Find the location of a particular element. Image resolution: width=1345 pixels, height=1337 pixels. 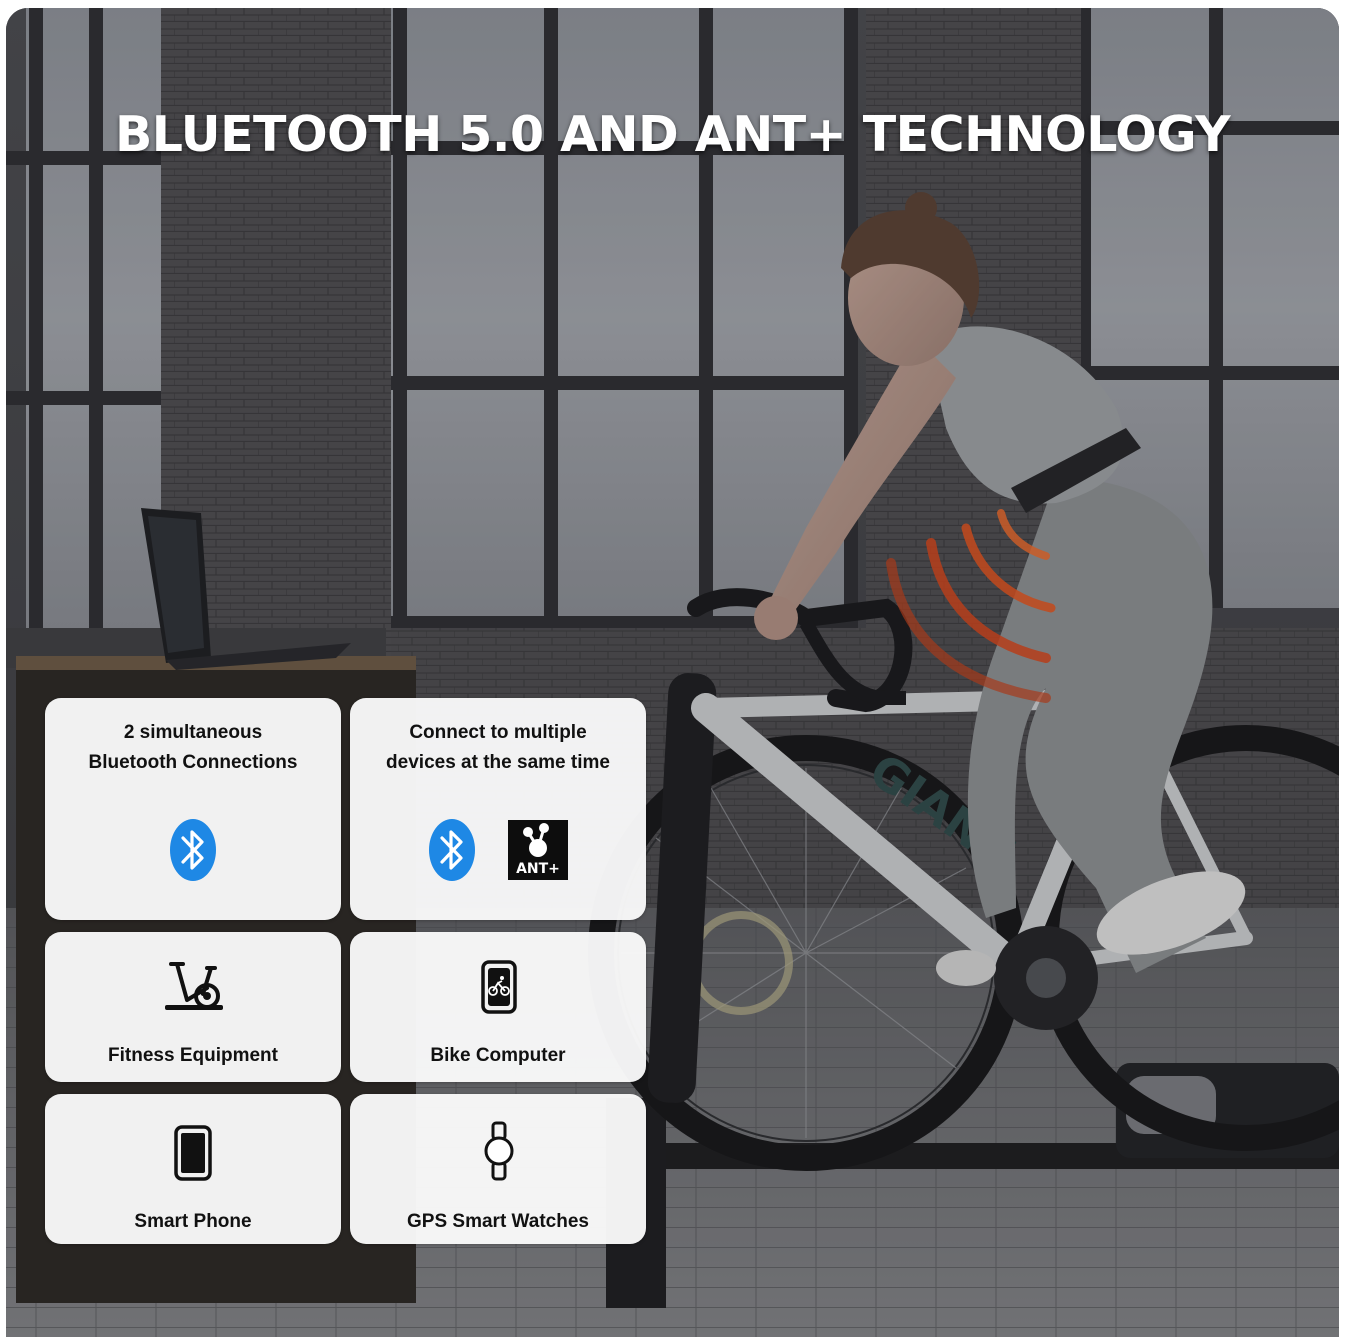

page-title: BLUETOOTH 5.0 AND ANT+ TECHNOLOGY is located at coordinates (672, 134).